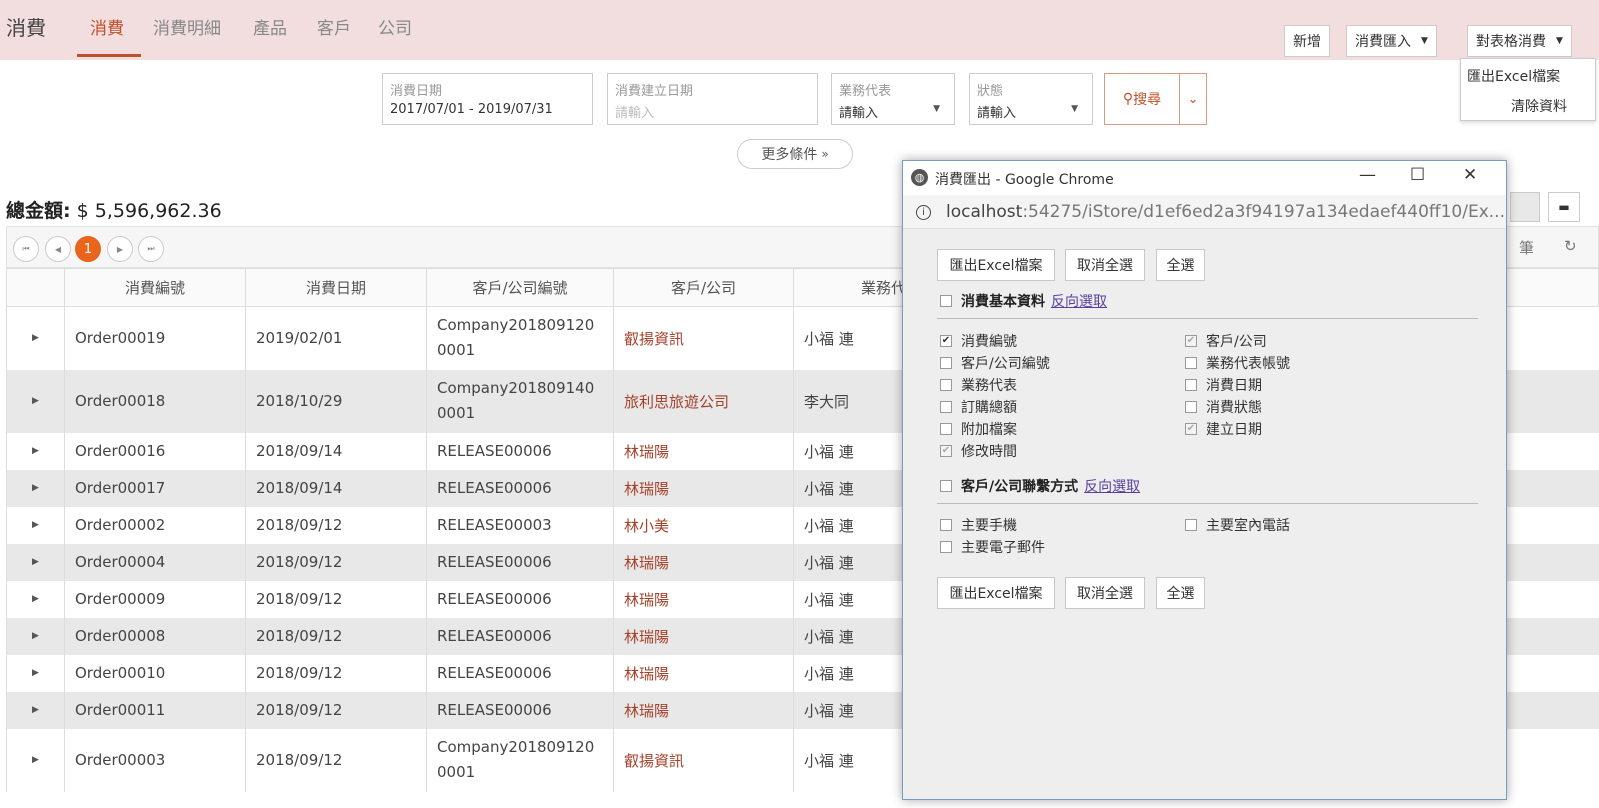 This screenshot has height=808, width=1599. Describe the element at coordinates (1391, 41) in the screenshot. I see `import-button: 消費匯入 ▼` at that location.